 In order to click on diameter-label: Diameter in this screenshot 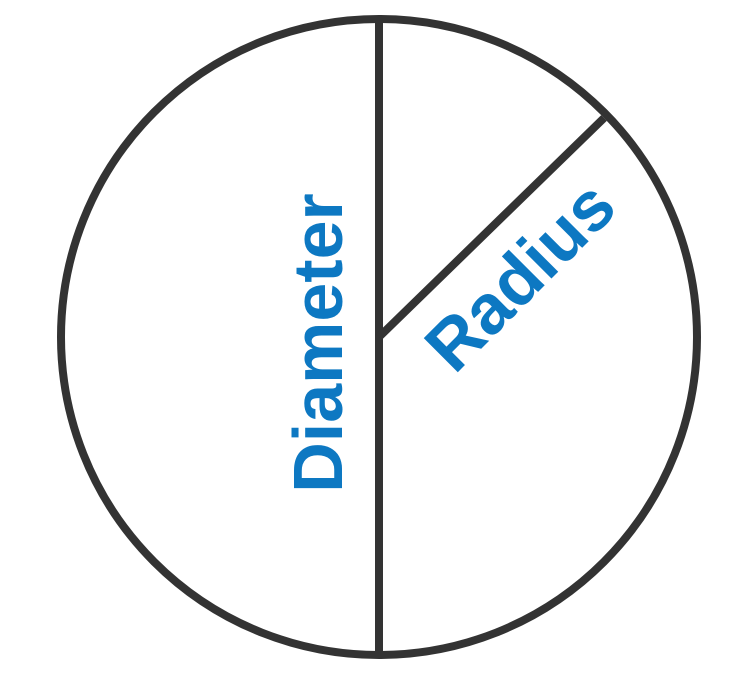, I will do `click(318, 343)`.